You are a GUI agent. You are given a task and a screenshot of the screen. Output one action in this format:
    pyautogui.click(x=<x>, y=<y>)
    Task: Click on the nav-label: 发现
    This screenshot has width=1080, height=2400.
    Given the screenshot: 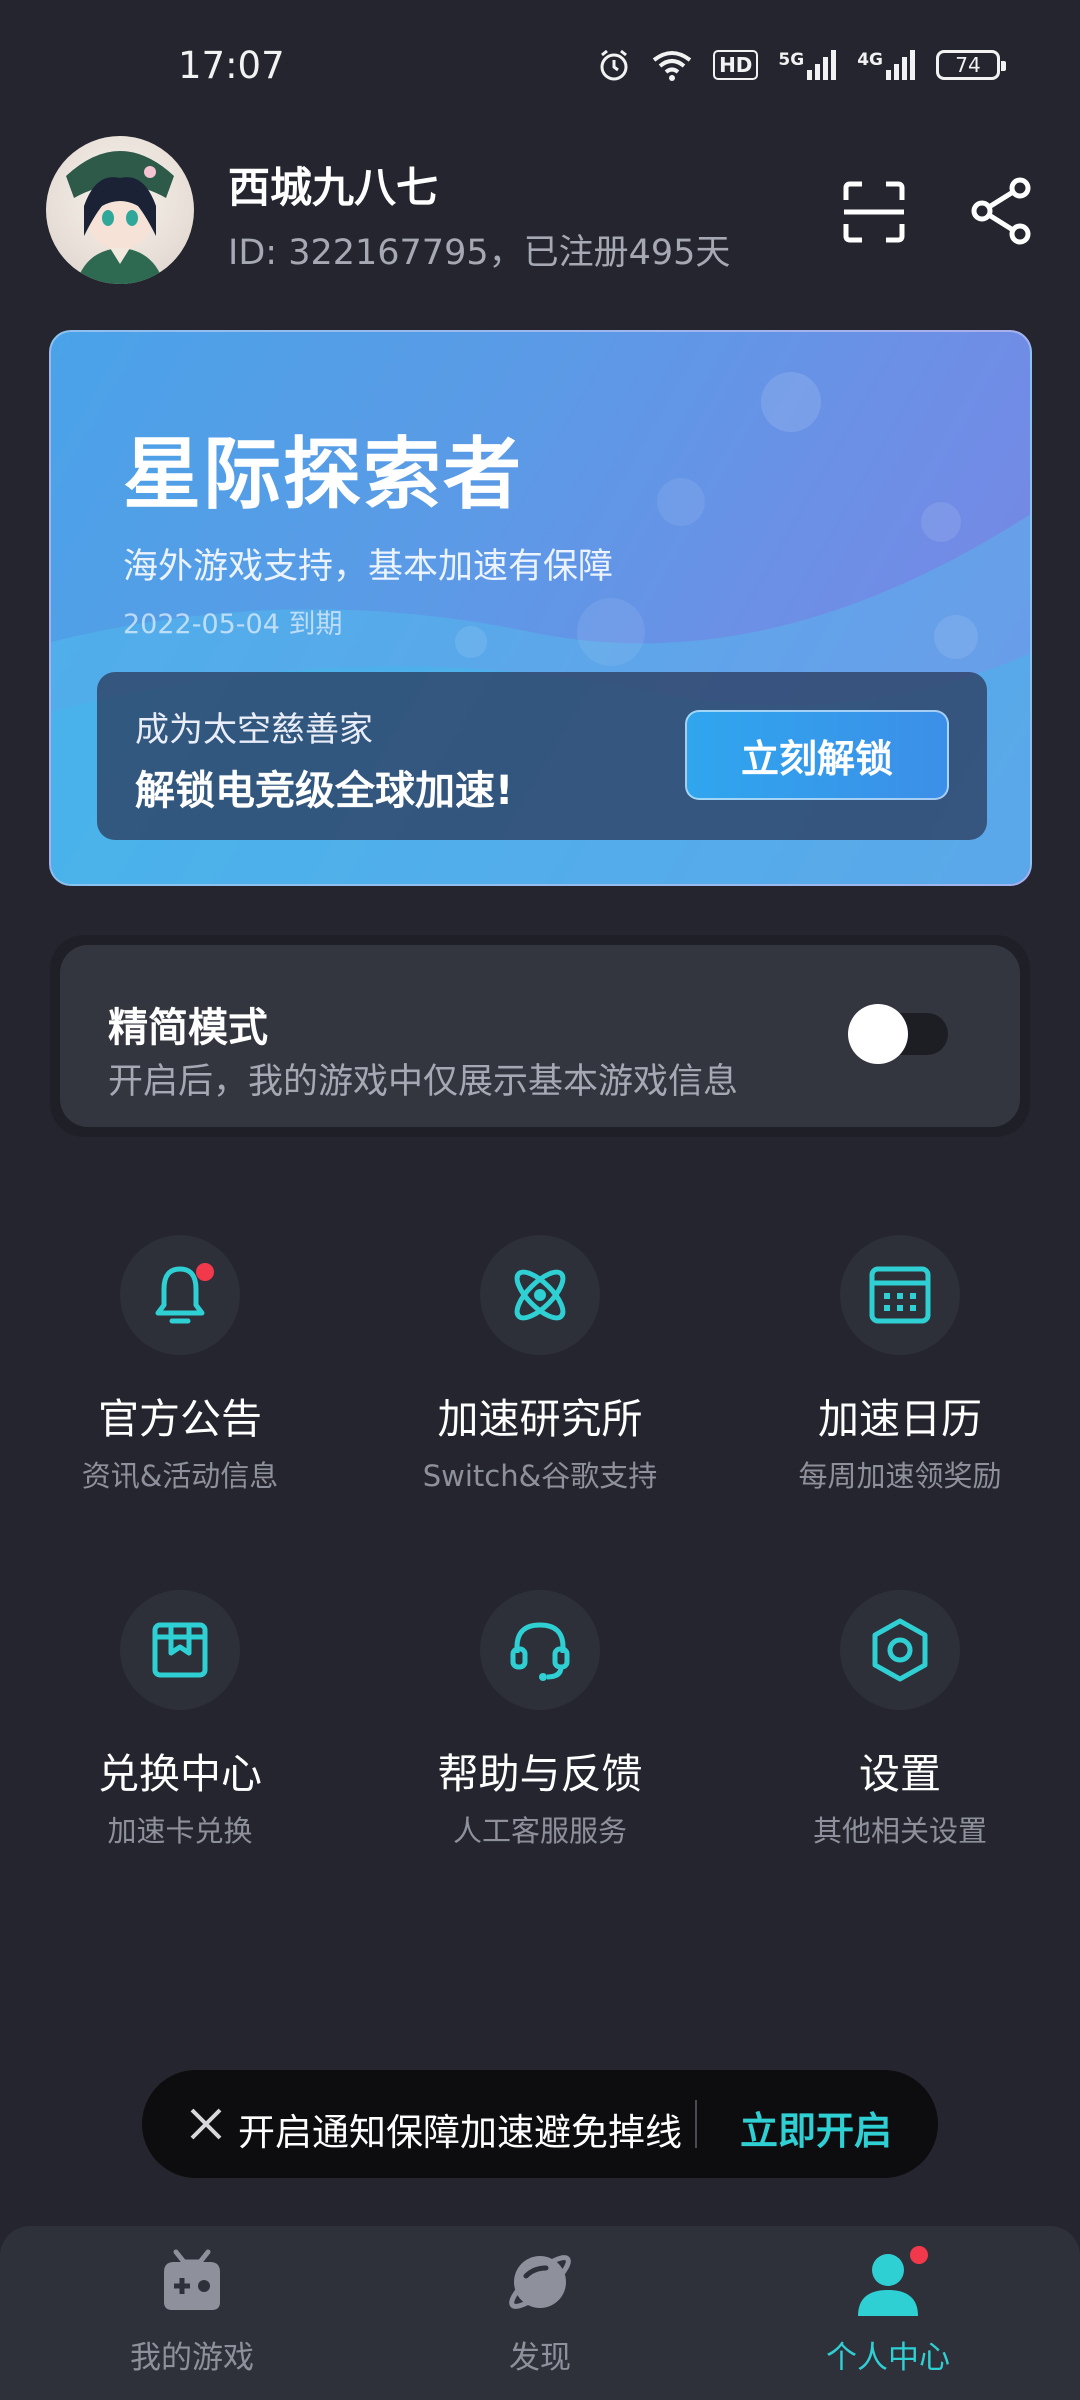 What is the action you would take?
    pyautogui.click(x=540, y=2358)
    